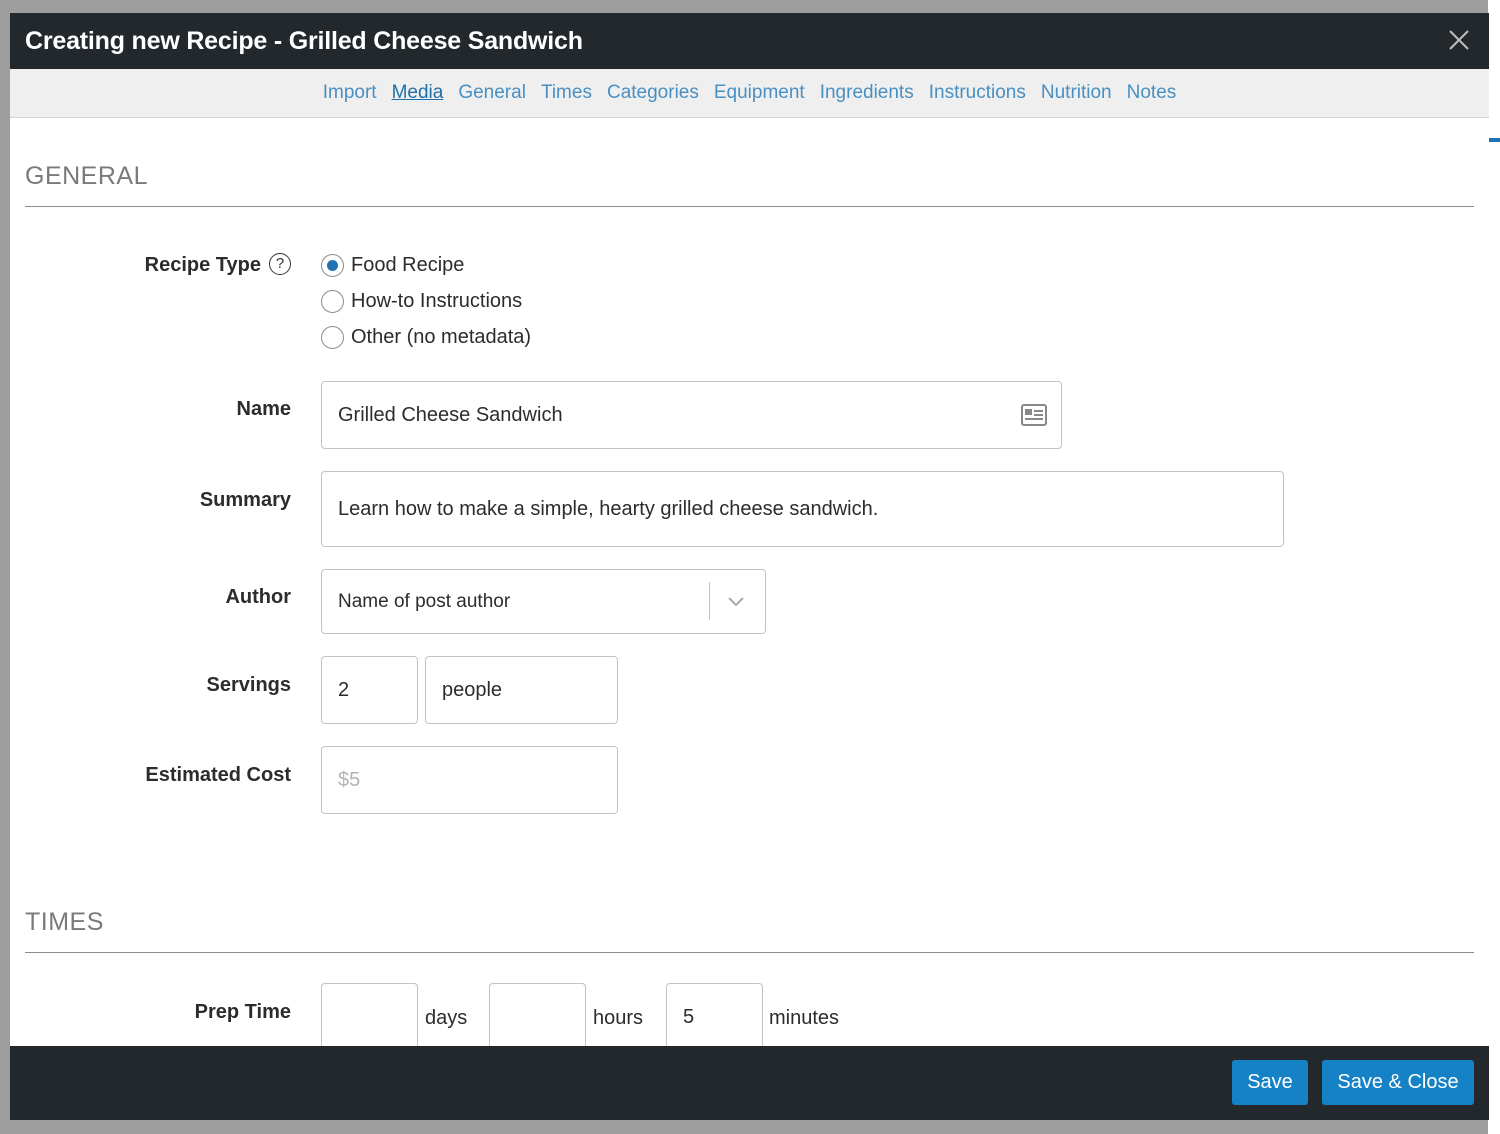  Describe the element at coordinates (472, 689) in the screenshot. I see `servings-unit: people` at that location.